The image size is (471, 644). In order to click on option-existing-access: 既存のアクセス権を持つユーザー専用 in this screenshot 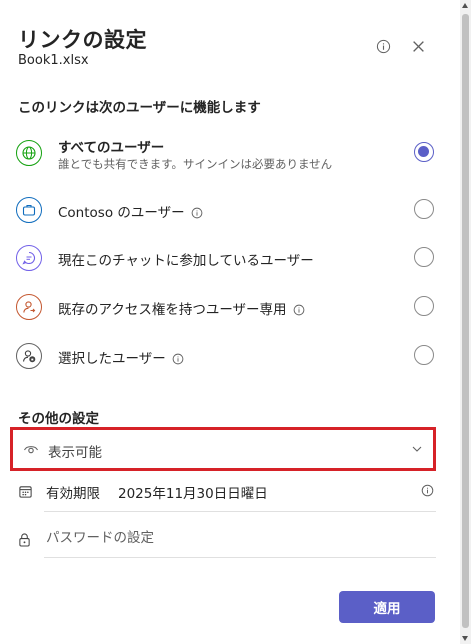, I will do `click(228, 308)`.